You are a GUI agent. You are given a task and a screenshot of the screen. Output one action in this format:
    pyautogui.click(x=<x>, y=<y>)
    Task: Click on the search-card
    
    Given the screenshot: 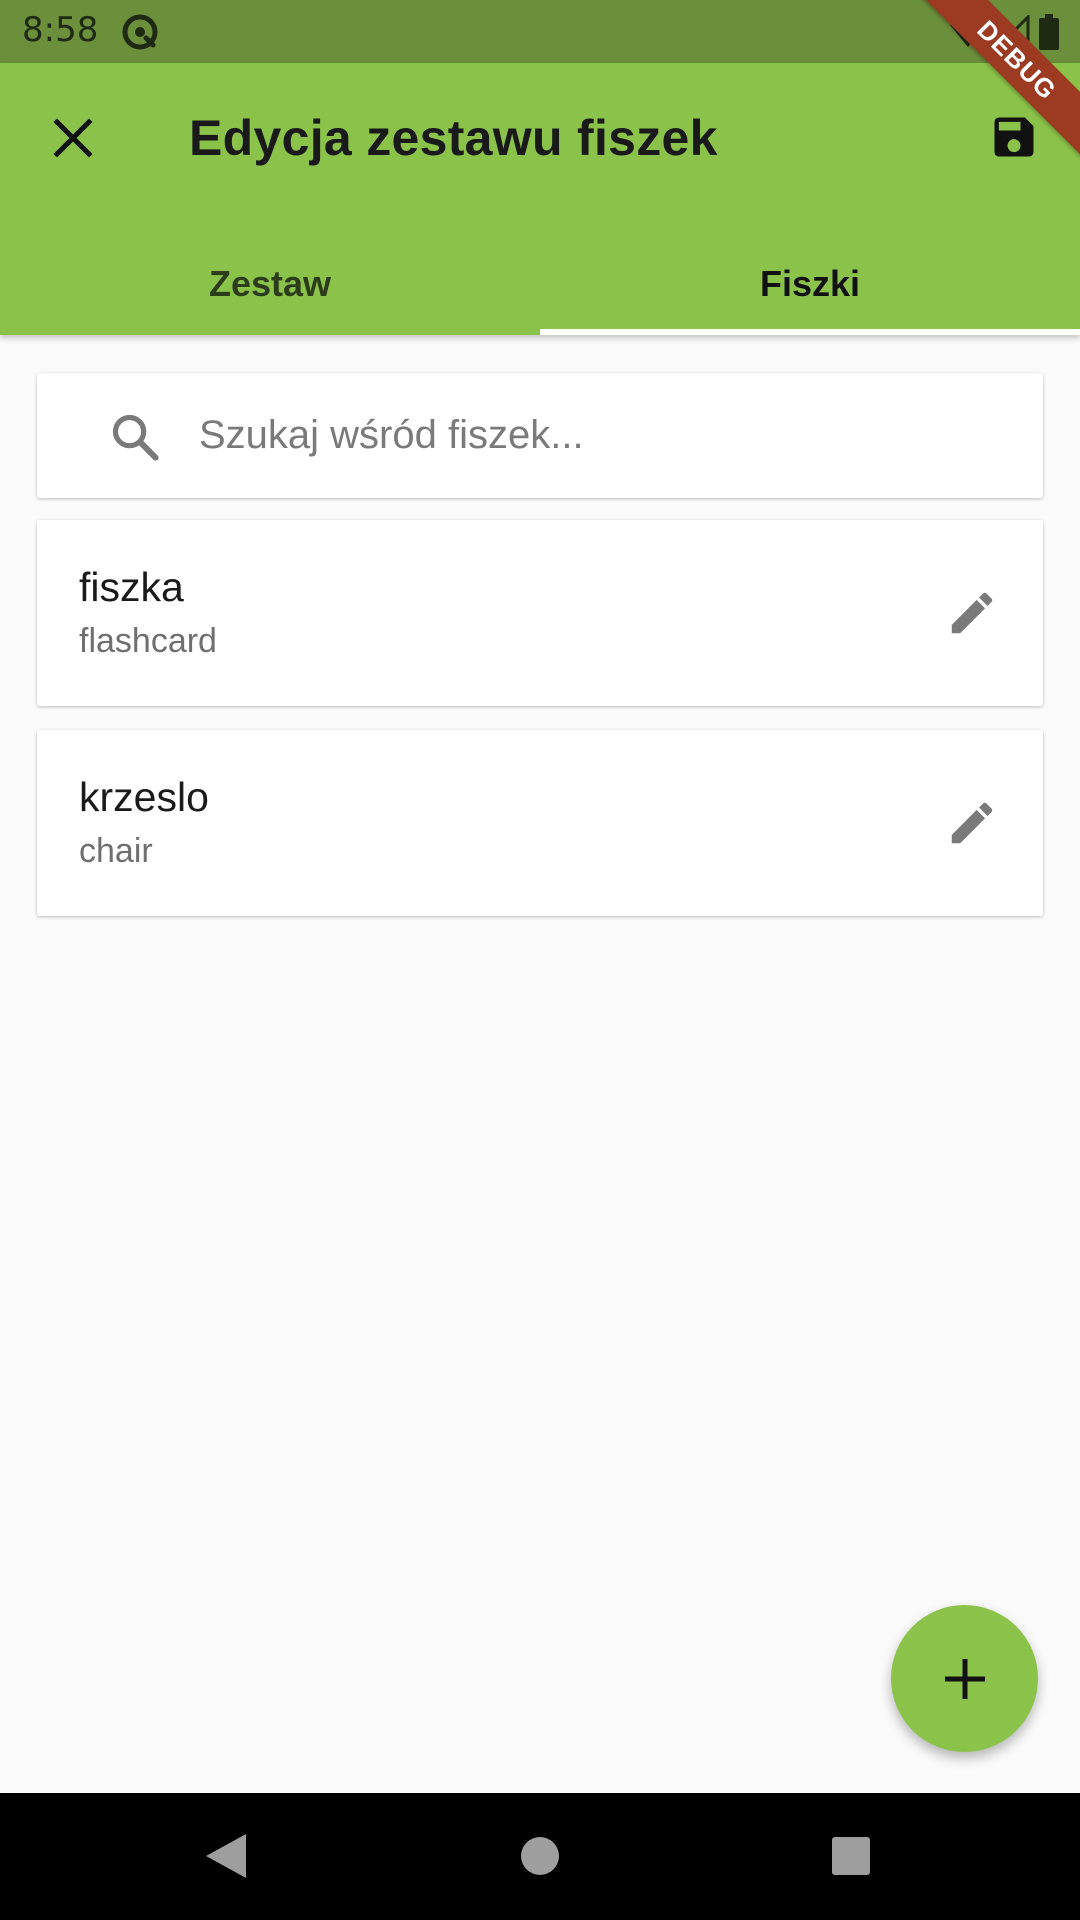 What is the action you would take?
    pyautogui.click(x=540, y=435)
    